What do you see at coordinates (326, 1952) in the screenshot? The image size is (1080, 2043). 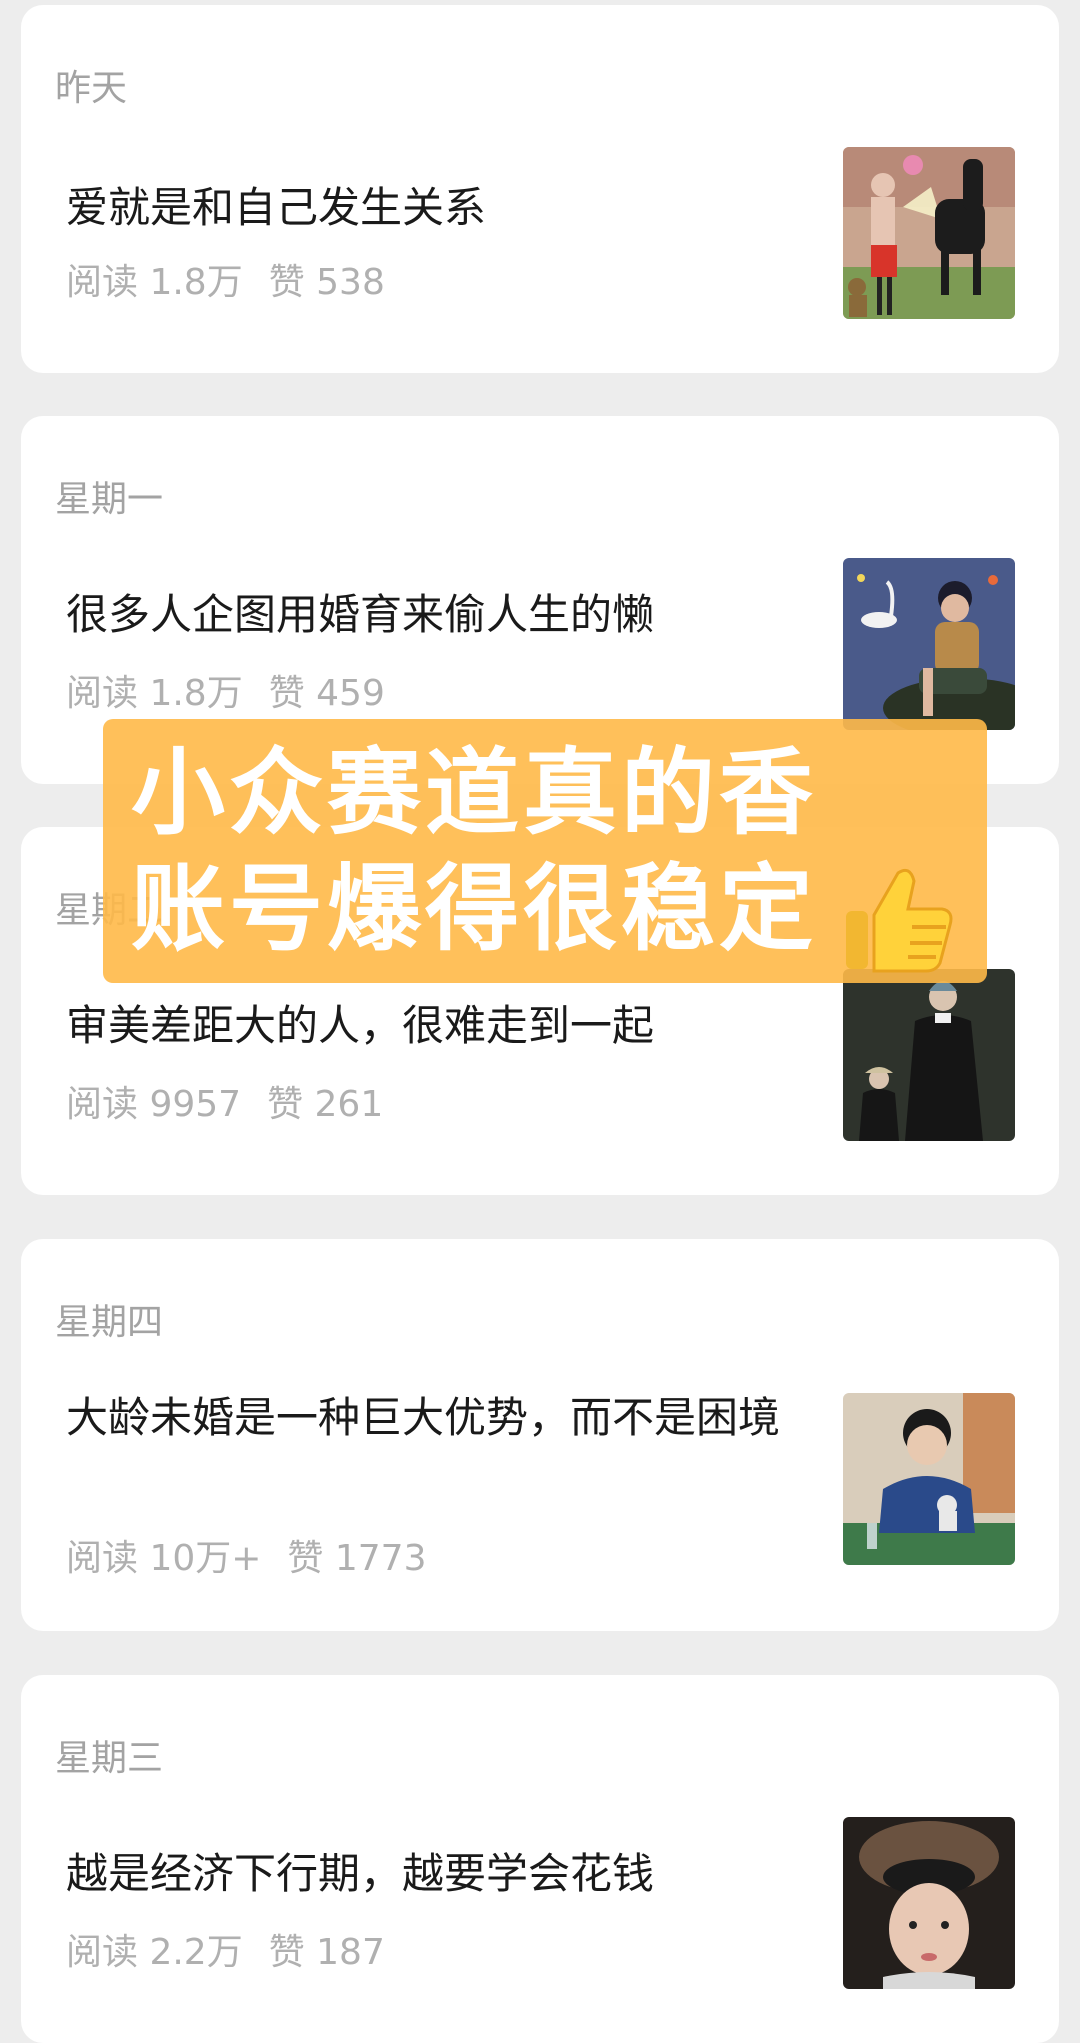 I see `like-count: 赞 187` at bounding box center [326, 1952].